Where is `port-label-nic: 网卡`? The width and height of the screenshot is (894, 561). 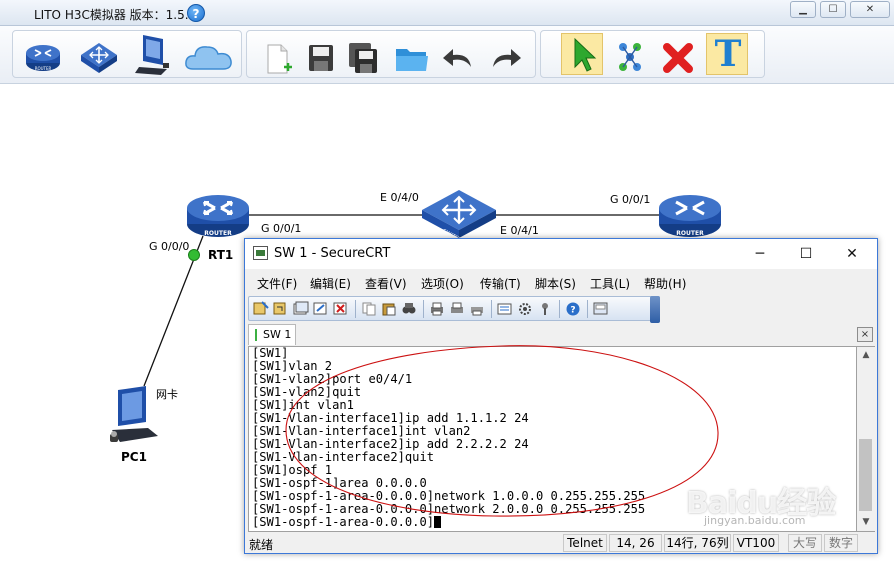 port-label-nic: 网卡 is located at coordinates (167, 394).